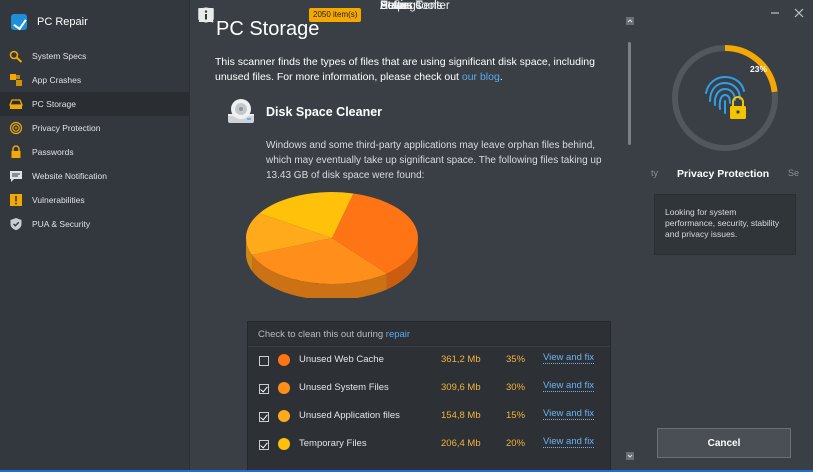  Describe the element at coordinates (16, 152) in the screenshot. I see `lock-icon` at that location.